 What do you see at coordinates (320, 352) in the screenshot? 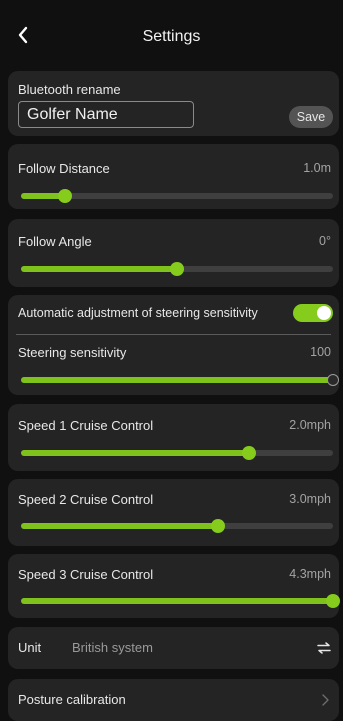
I see `steering-sensitivity-value: 100` at bounding box center [320, 352].